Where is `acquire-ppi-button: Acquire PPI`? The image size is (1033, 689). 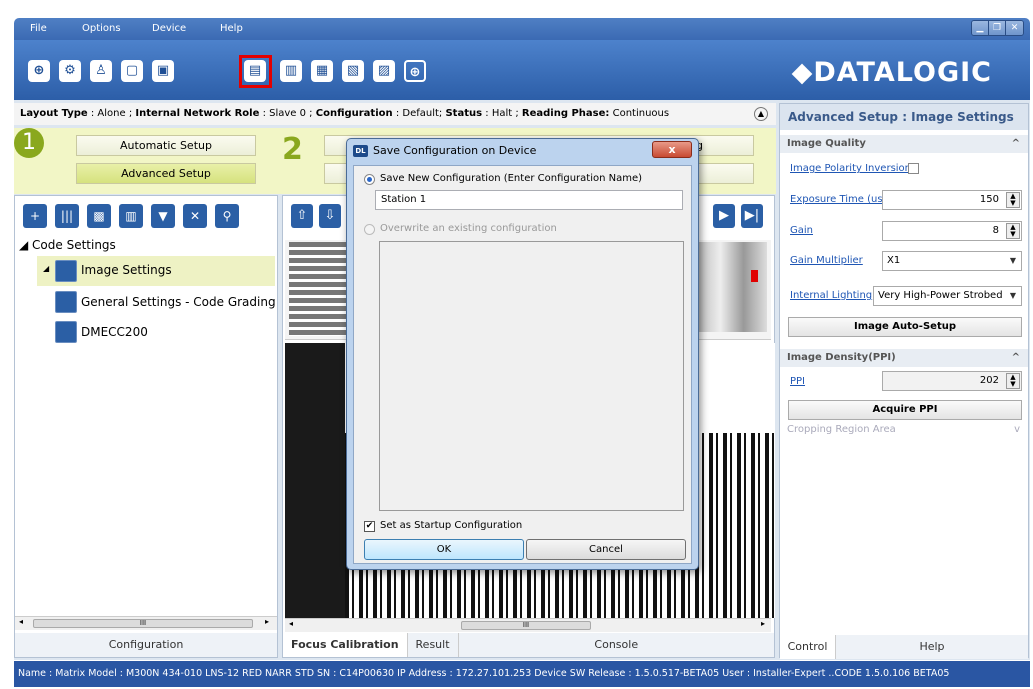
acquire-ppi-button: Acquire PPI is located at coordinates (905, 410).